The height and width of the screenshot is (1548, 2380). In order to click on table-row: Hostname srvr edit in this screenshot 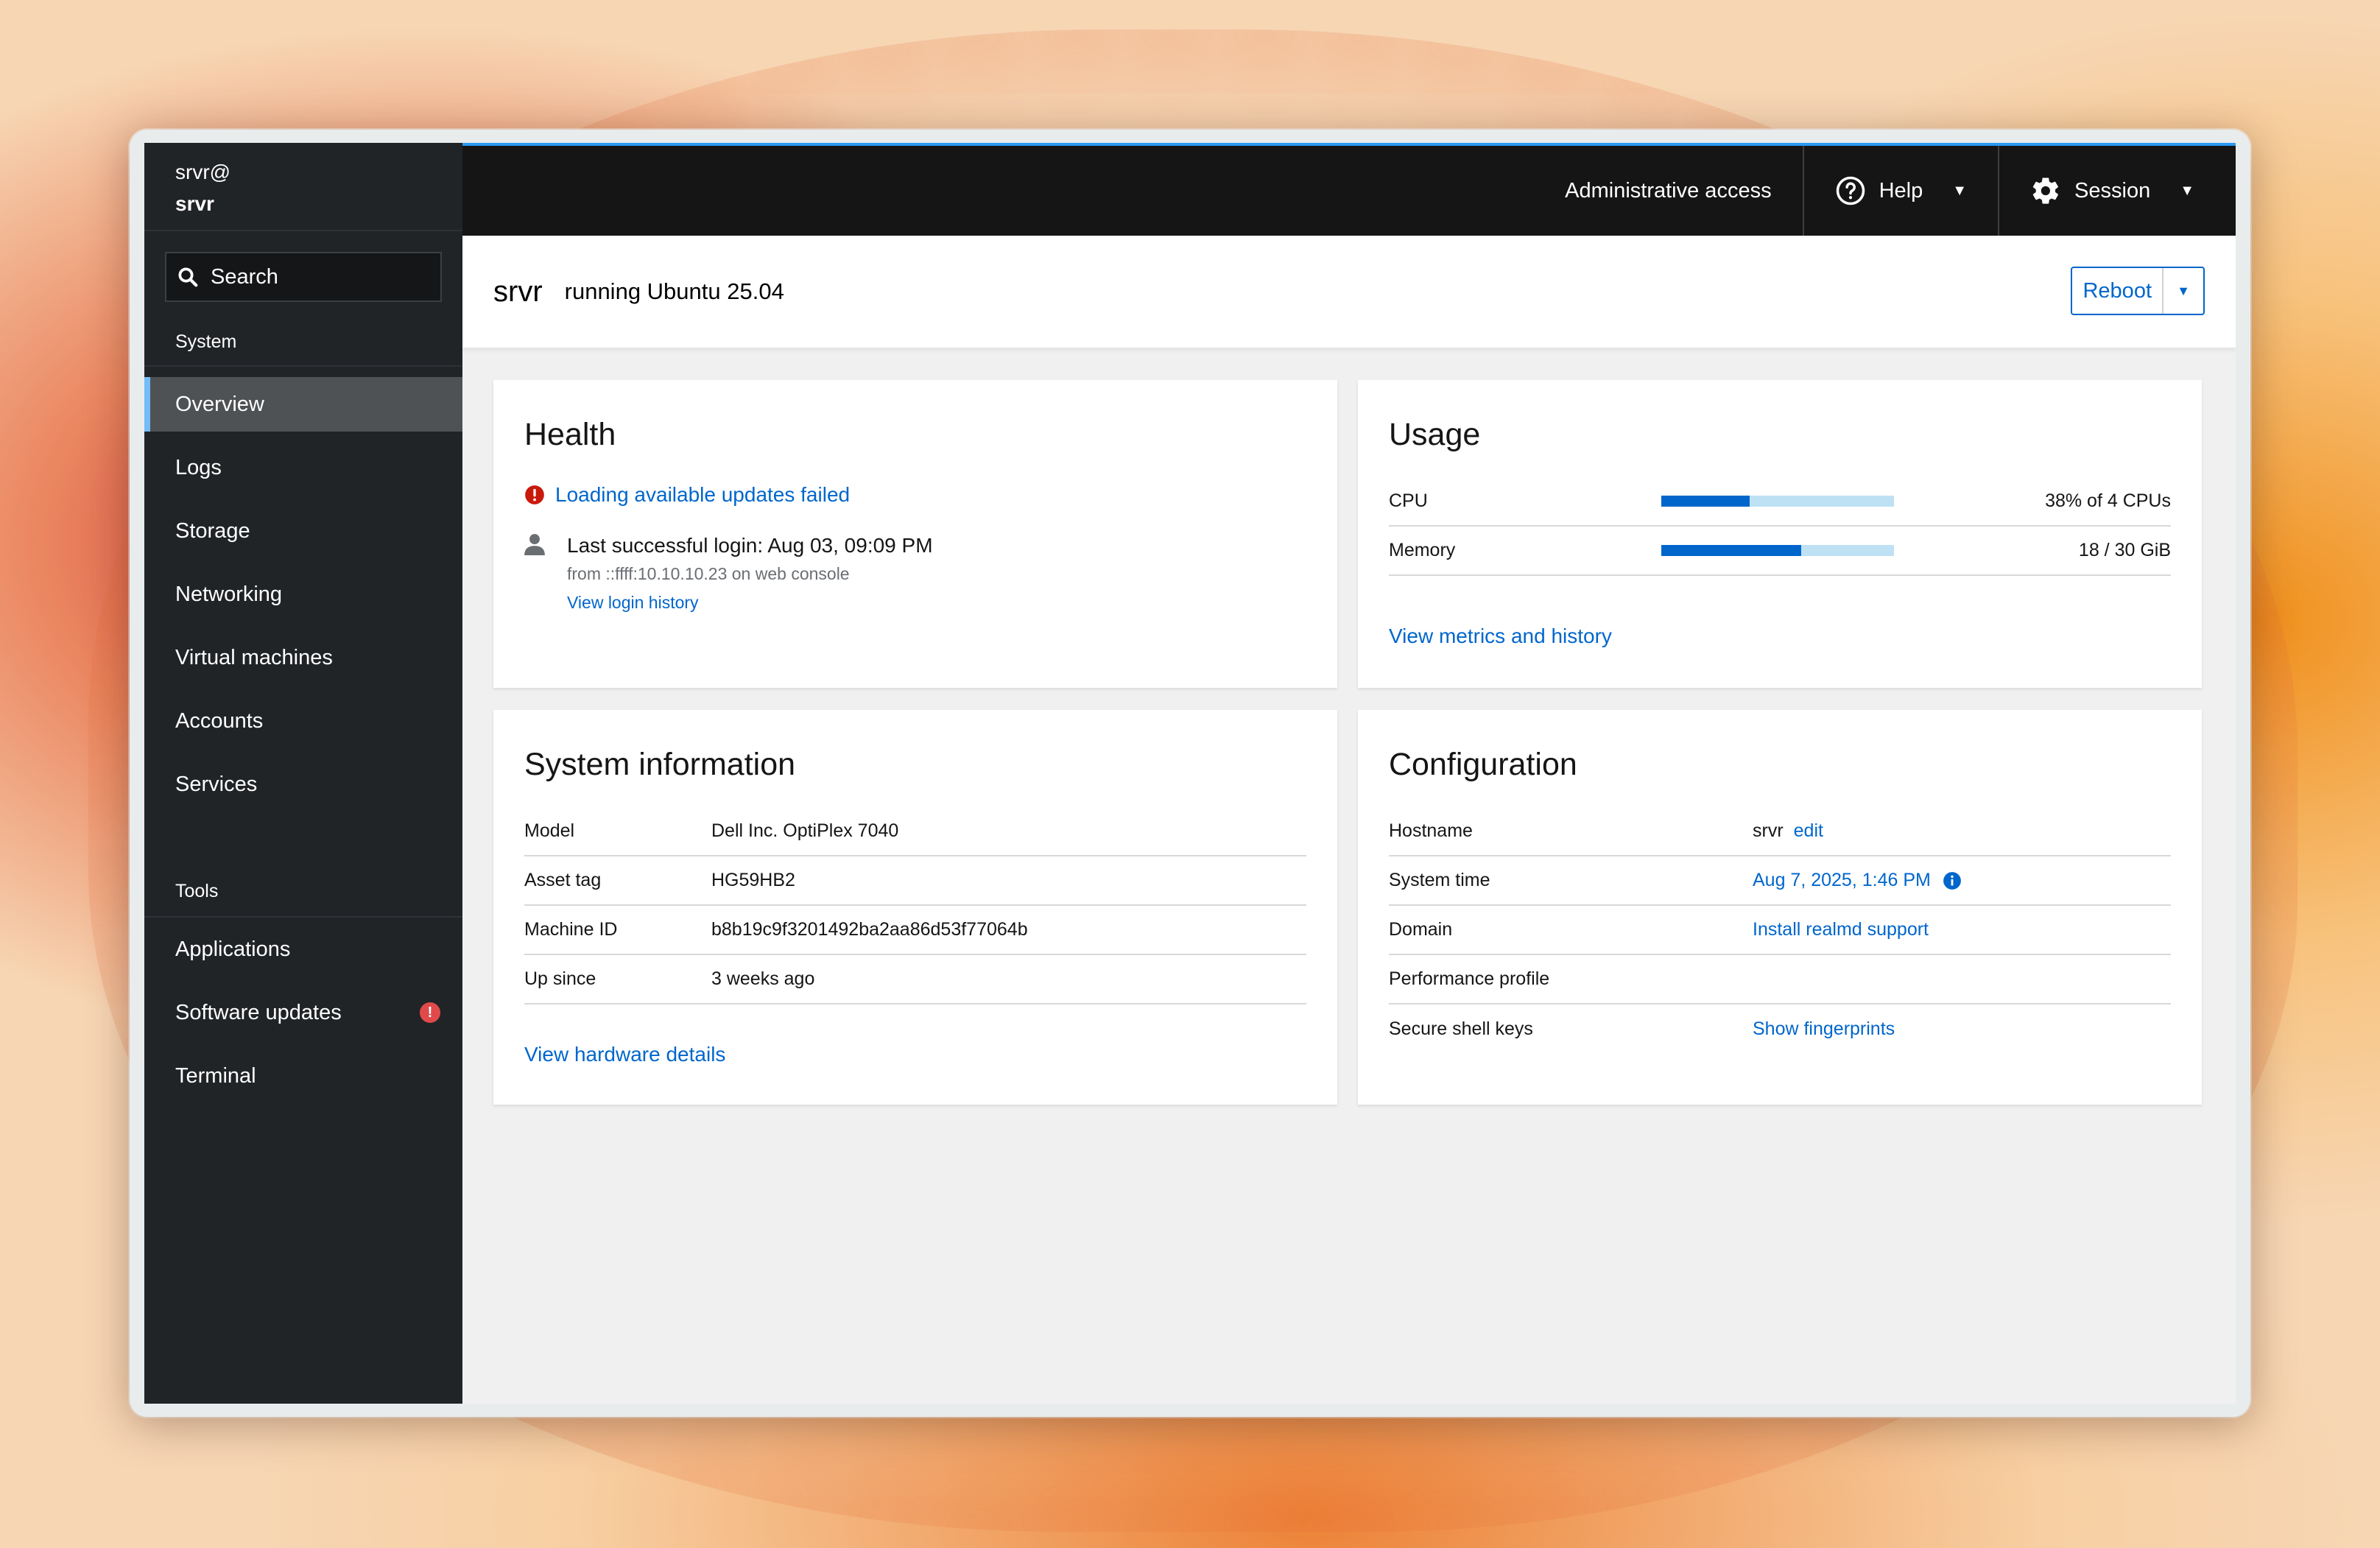, I will do `click(1780, 831)`.